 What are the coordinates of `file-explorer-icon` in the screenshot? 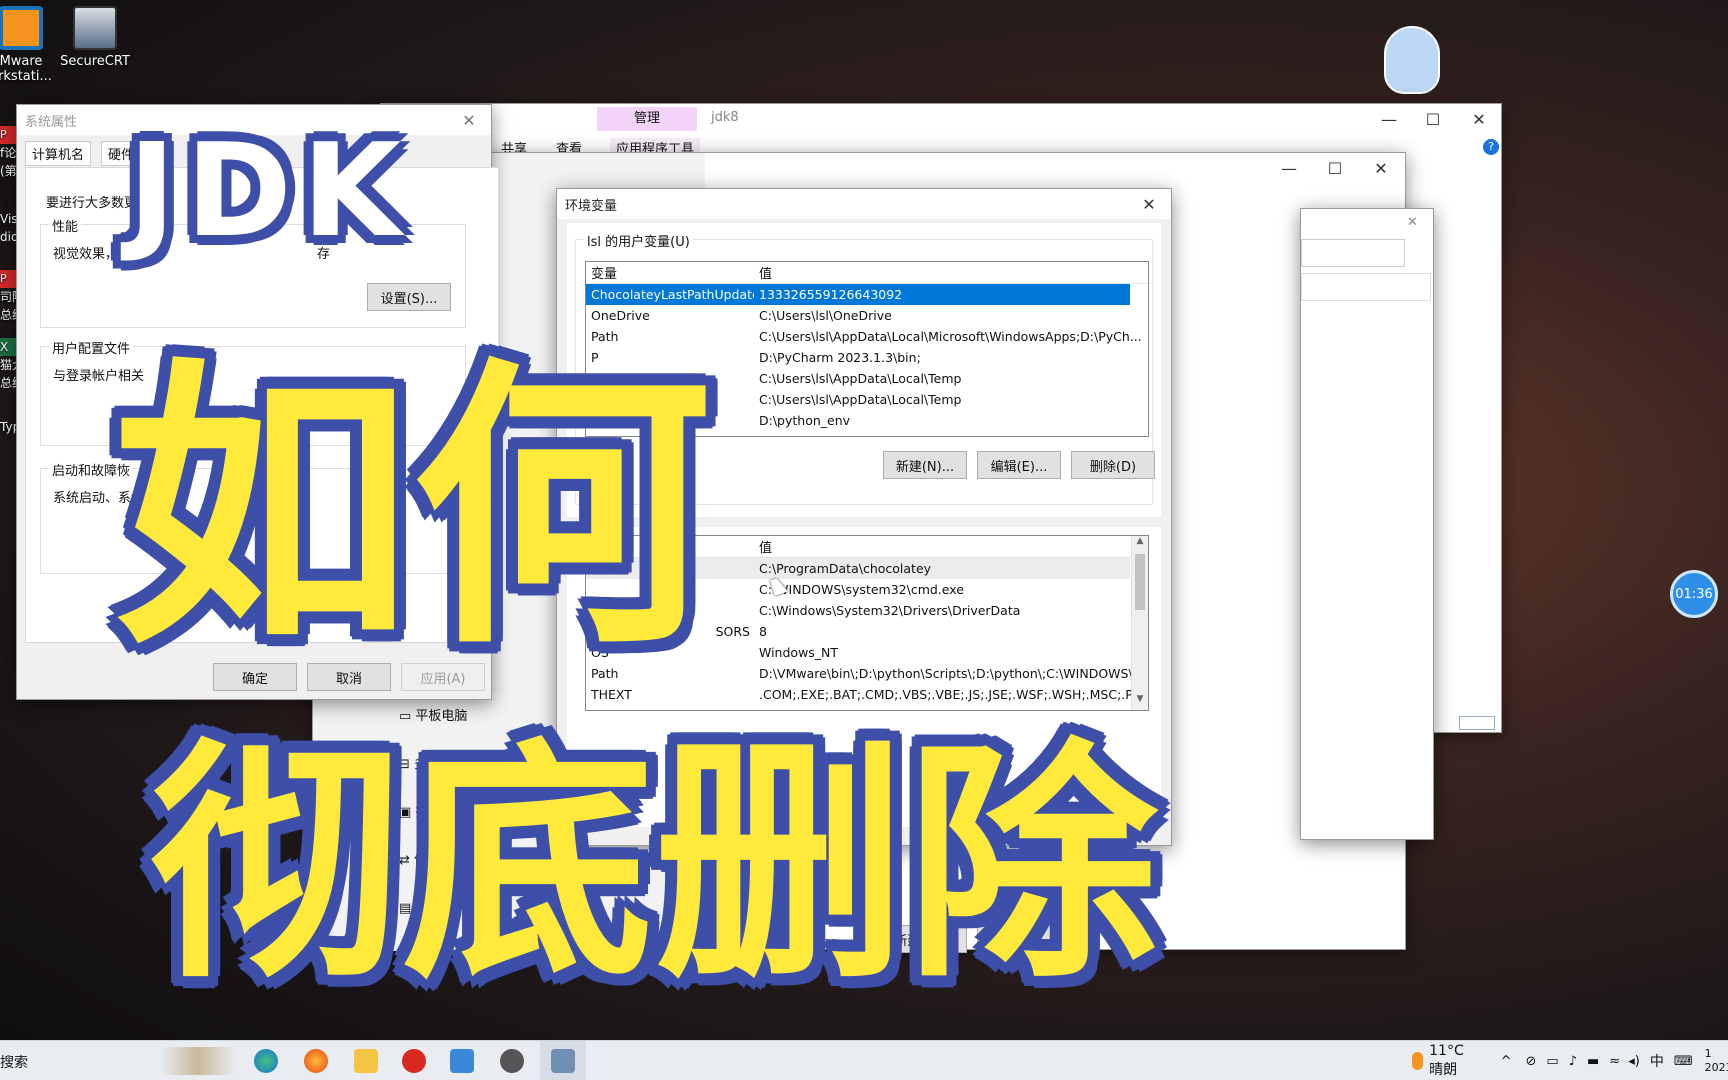 It's located at (366, 1061).